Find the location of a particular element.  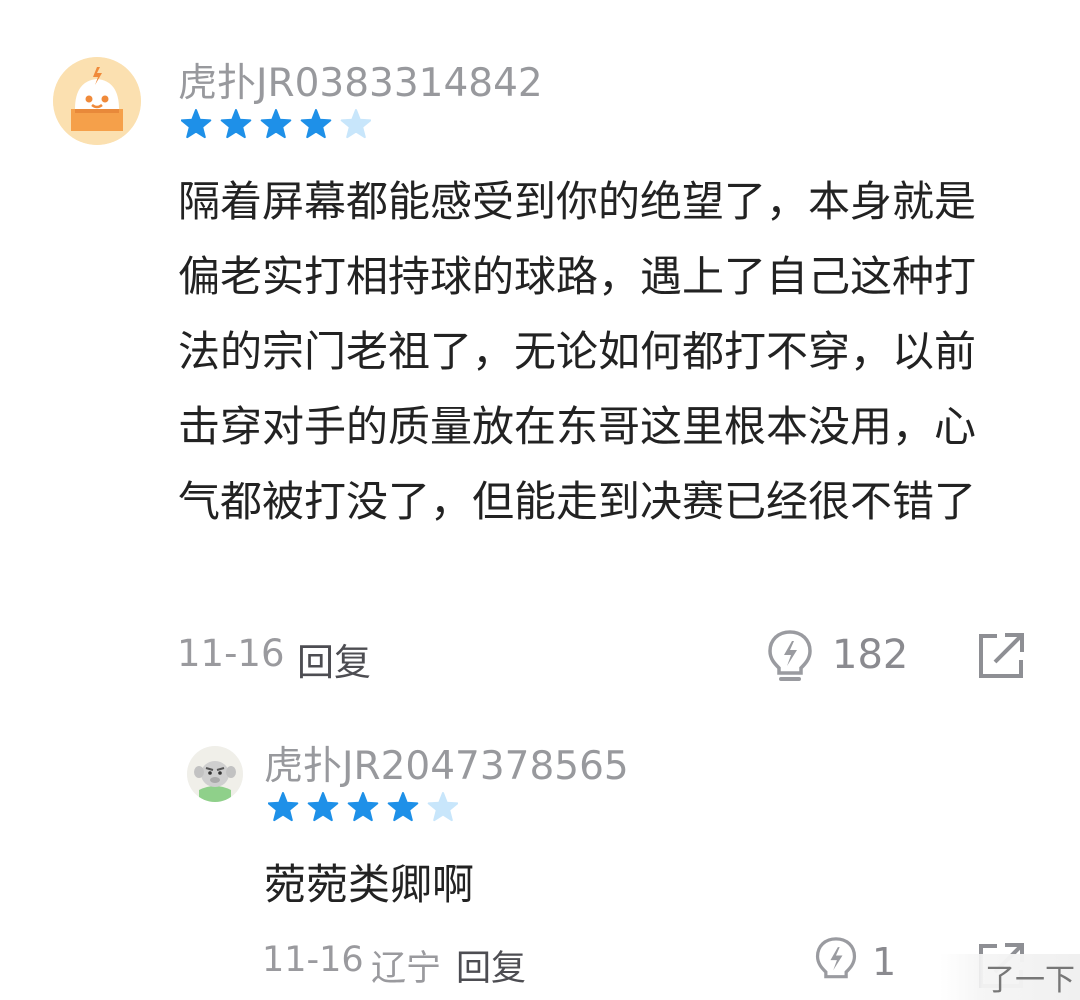

smiley-avatar-icon is located at coordinates (97, 101).